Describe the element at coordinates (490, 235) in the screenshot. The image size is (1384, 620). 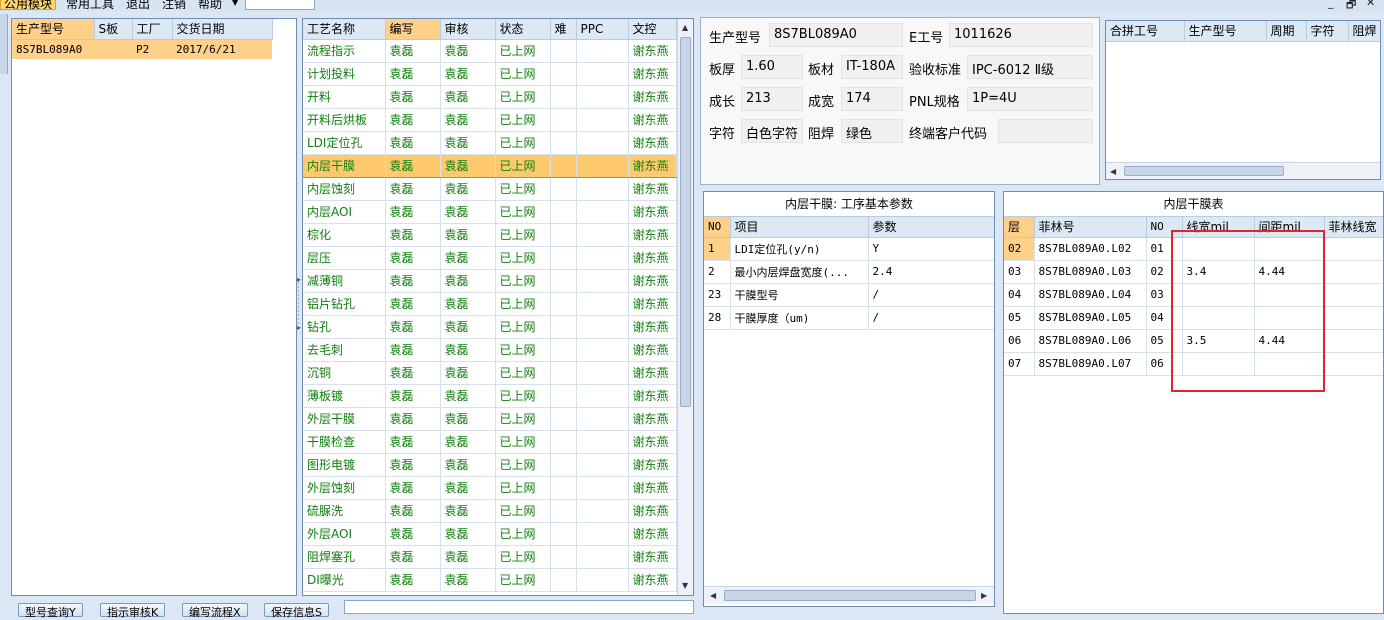
I see `table-row: 棕化 袁磊 袁磊 已上网 谢东燕` at that location.